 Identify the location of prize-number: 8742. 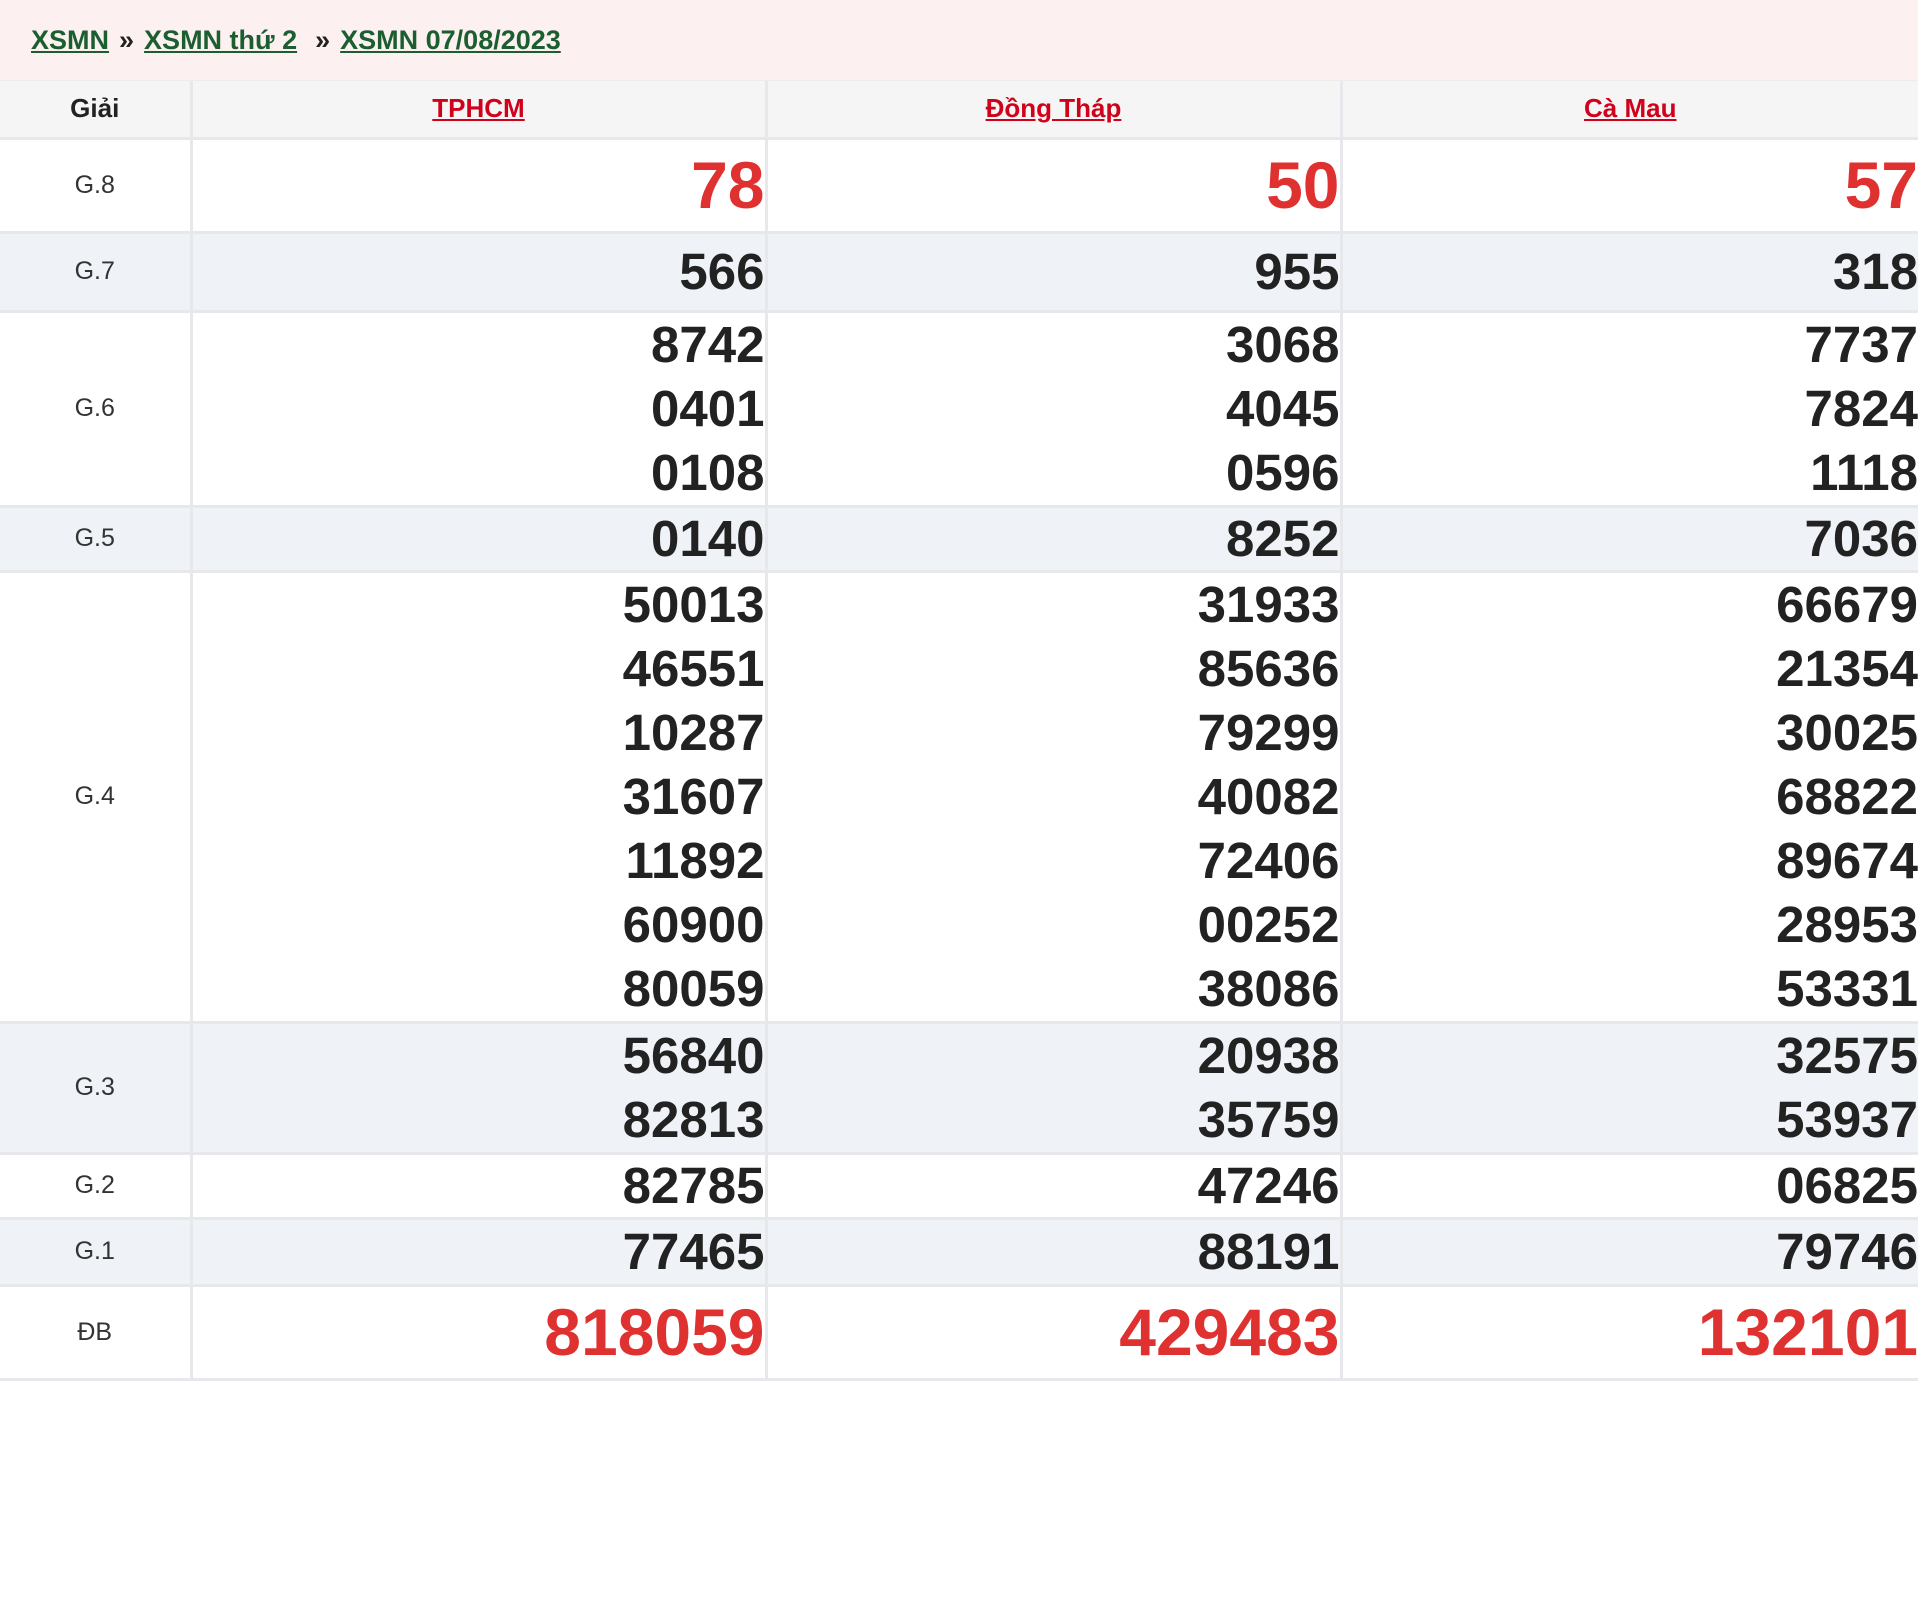
(708, 344).